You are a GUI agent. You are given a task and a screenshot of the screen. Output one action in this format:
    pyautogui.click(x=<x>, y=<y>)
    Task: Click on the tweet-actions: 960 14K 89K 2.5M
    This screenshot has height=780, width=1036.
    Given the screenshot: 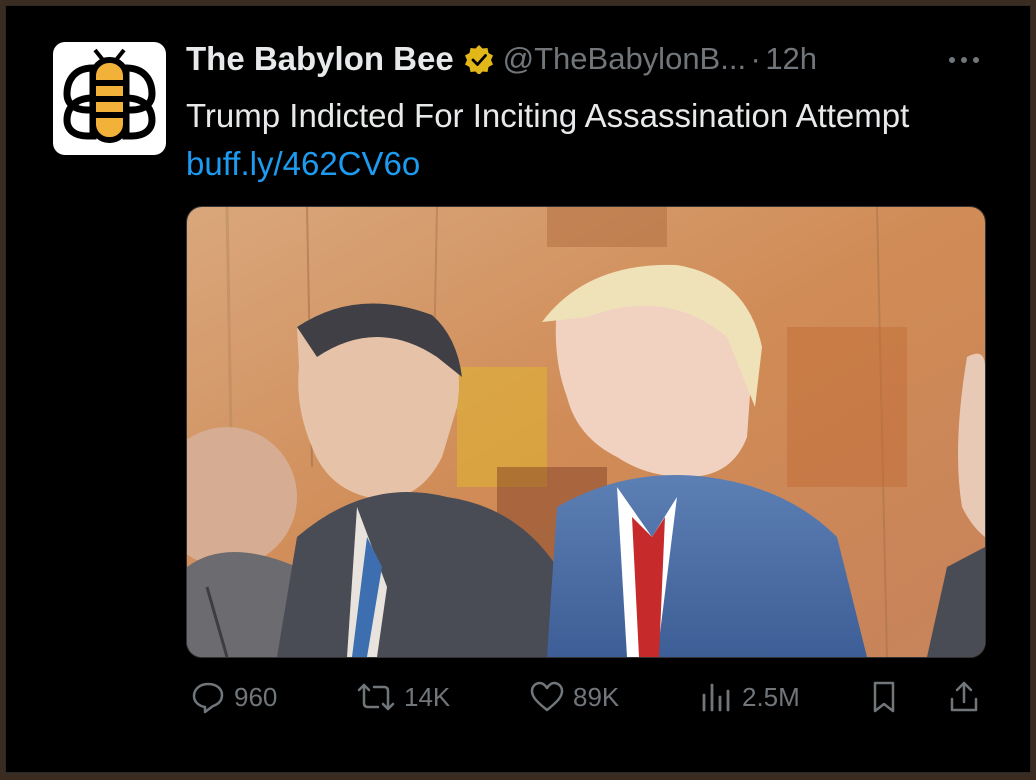 What is the action you would take?
    pyautogui.click(x=586, y=697)
    